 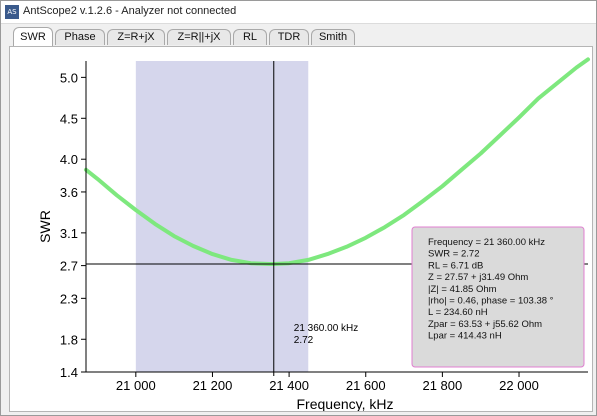 I want to click on app-icon: AS, so click(x=12, y=12).